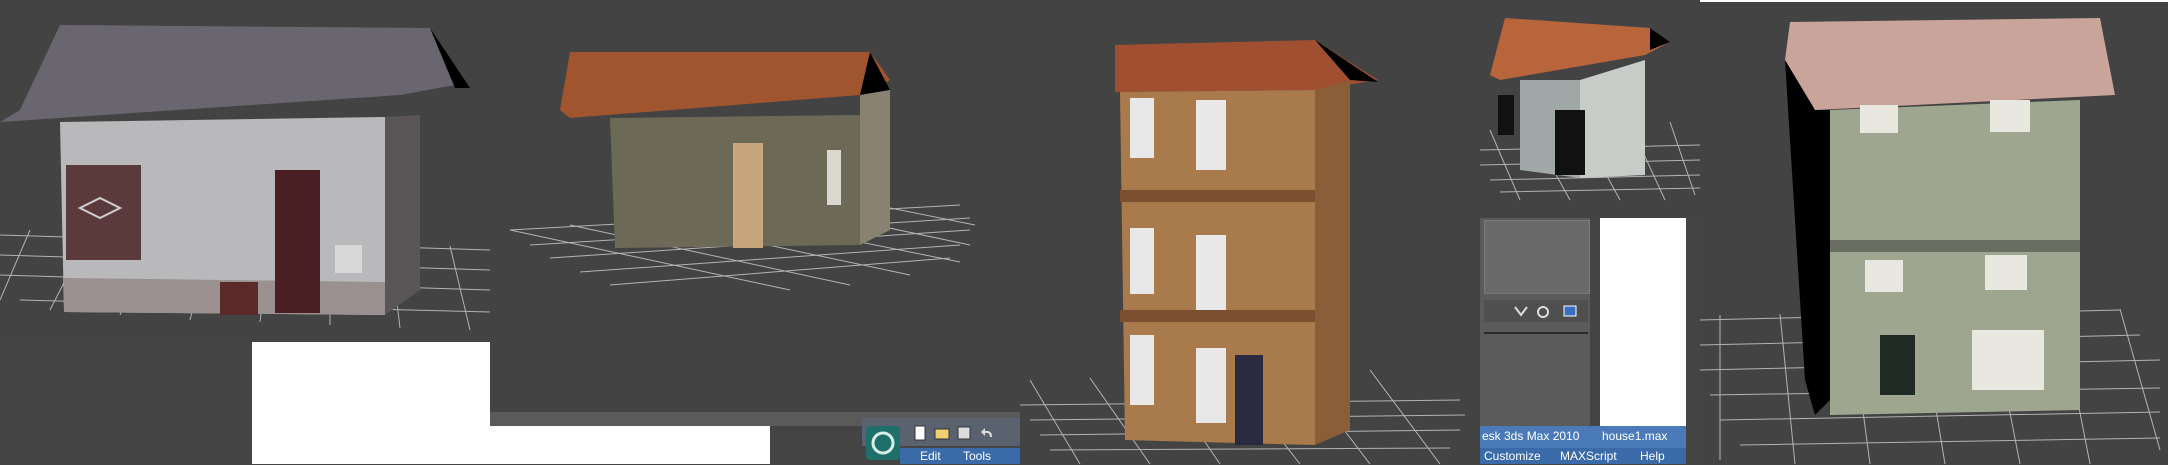 This screenshot has height=465, width=2168. What do you see at coordinates (960, 456) in the screenshot?
I see `menu-bar-left` at bounding box center [960, 456].